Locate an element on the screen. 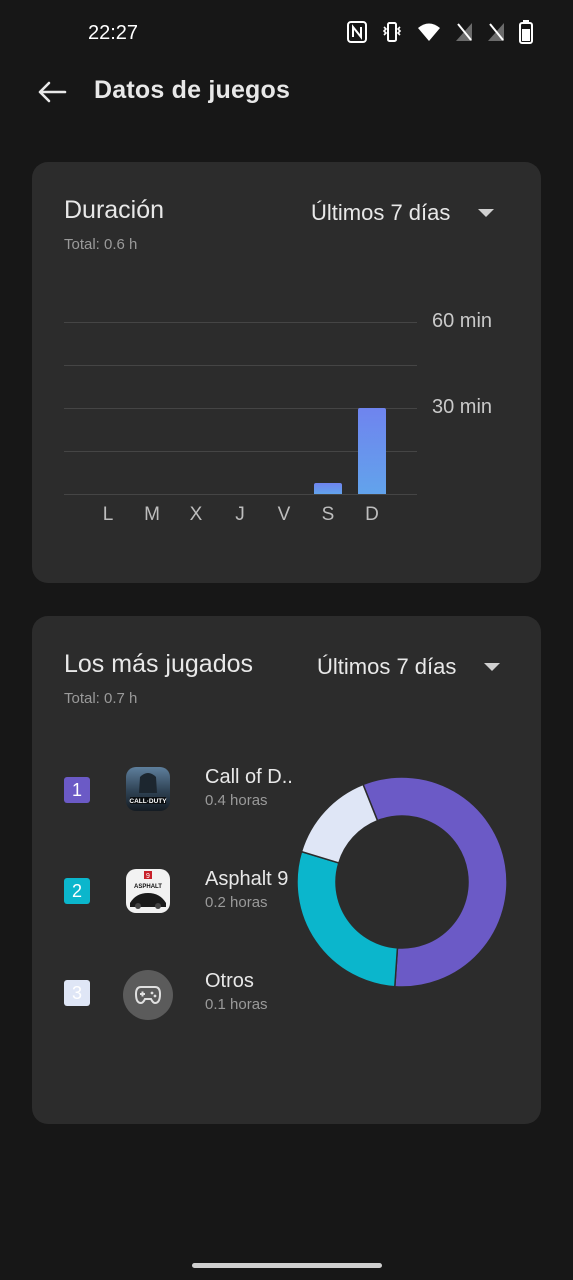 This screenshot has width=573, height=1280. home-gesture-bar is located at coordinates (287, 1265).